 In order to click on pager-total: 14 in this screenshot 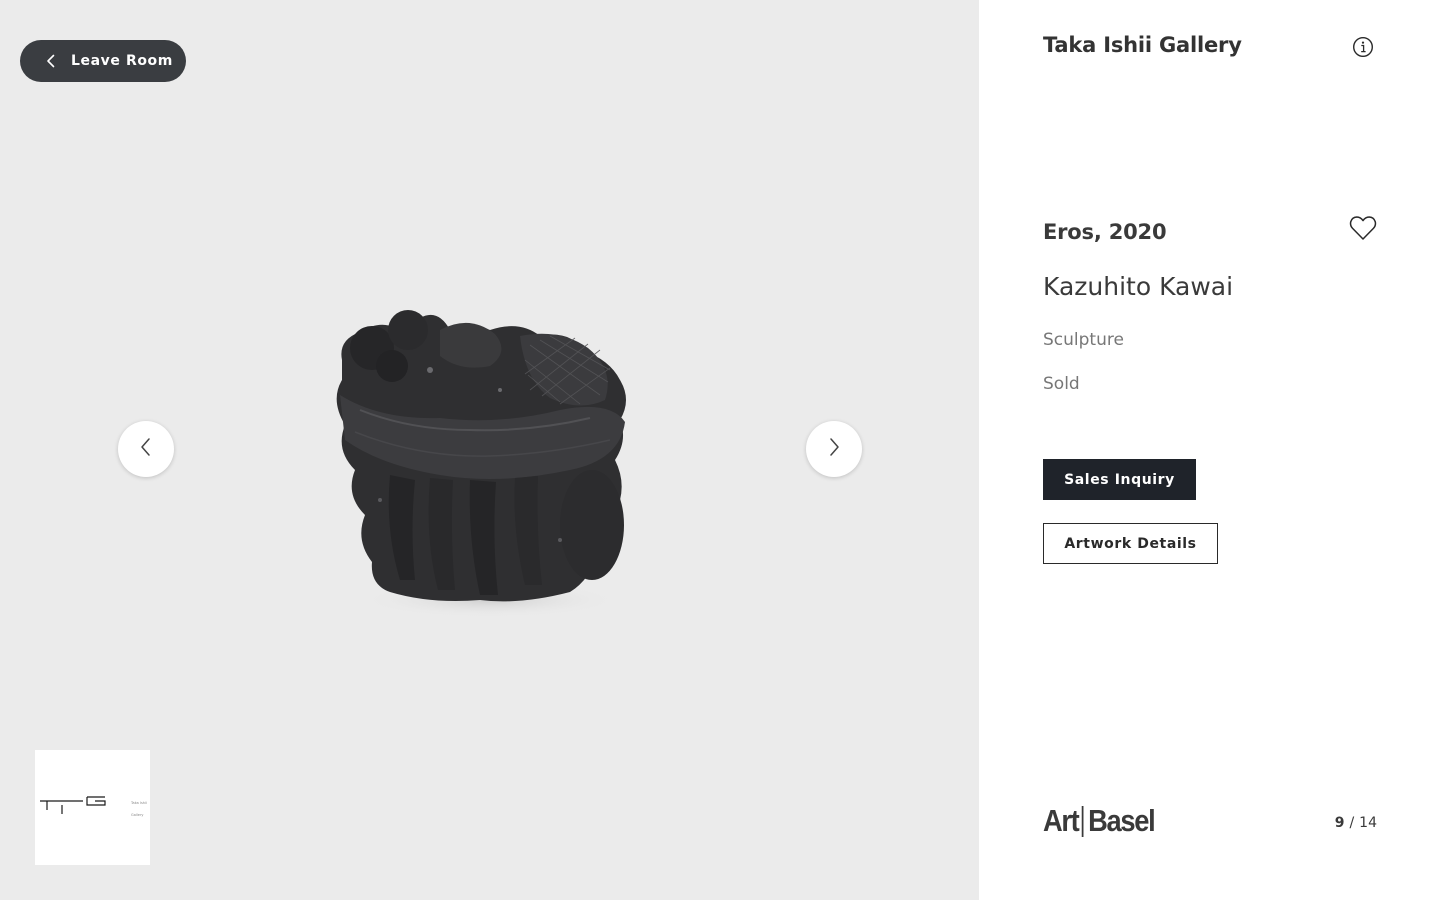, I will do `click(1368, 823)`.